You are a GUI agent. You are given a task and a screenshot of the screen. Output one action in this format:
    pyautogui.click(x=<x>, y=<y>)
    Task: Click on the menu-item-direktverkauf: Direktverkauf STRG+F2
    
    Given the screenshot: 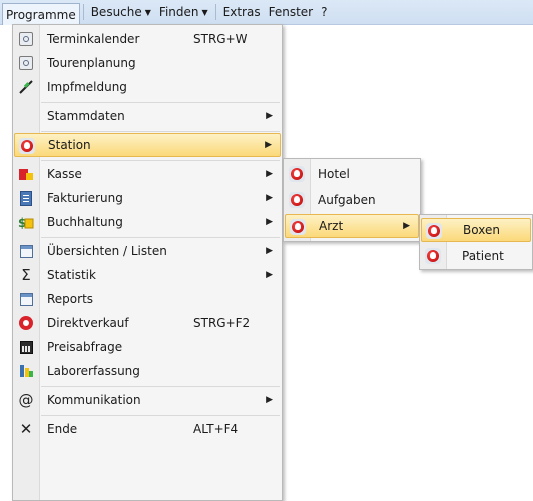 What is the action you would take?
    pyautogui.click(x=147, y=323)
    